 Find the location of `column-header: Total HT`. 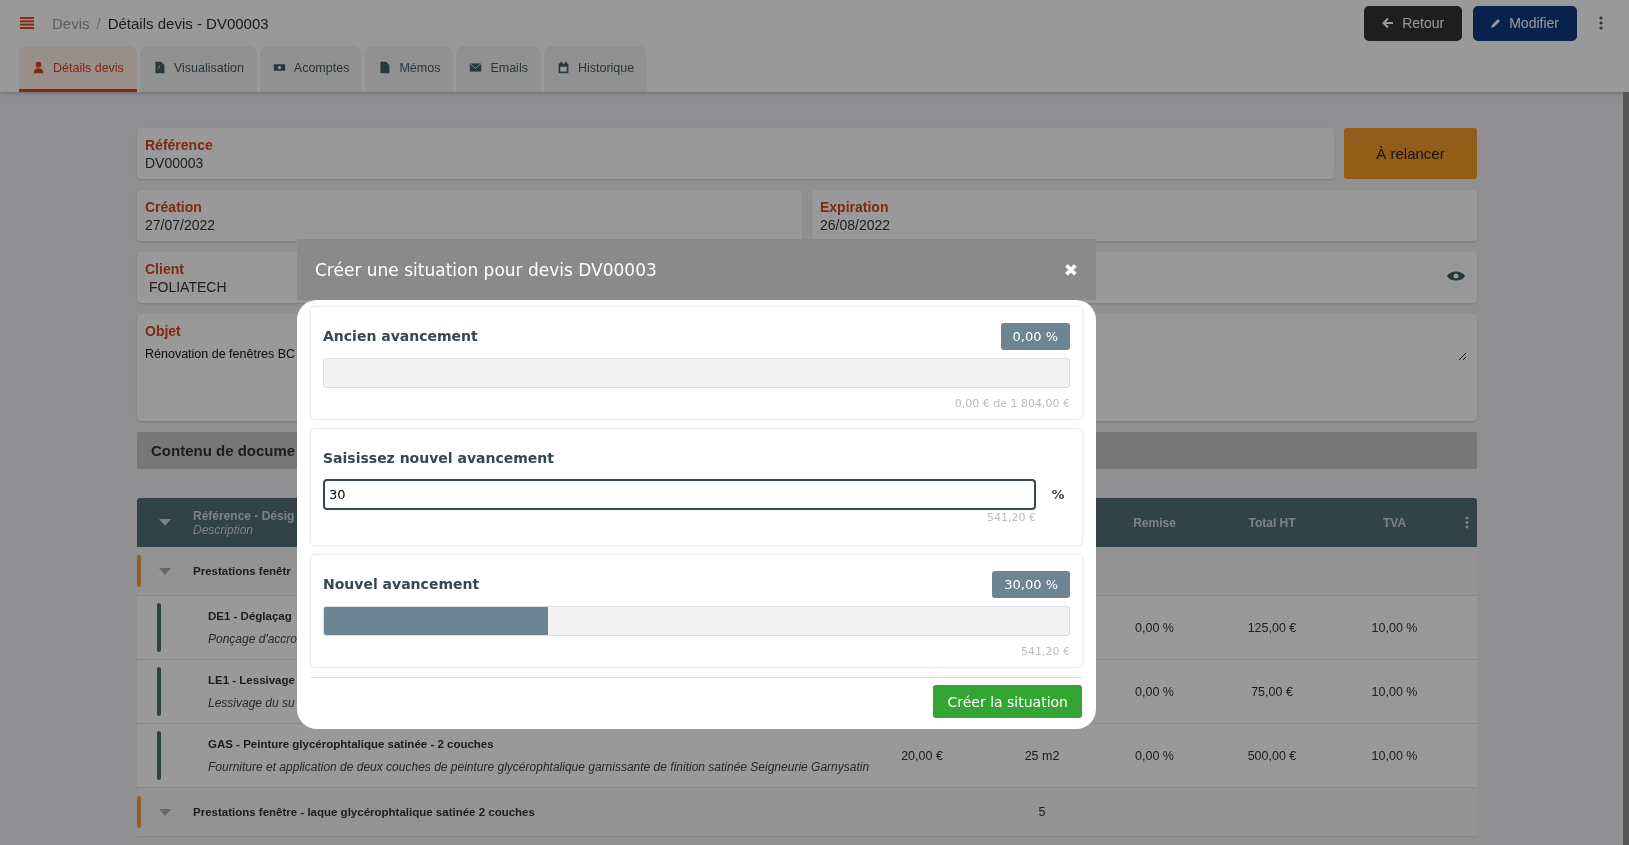

column-header: Total HT is located at coordinates (1272, 522).